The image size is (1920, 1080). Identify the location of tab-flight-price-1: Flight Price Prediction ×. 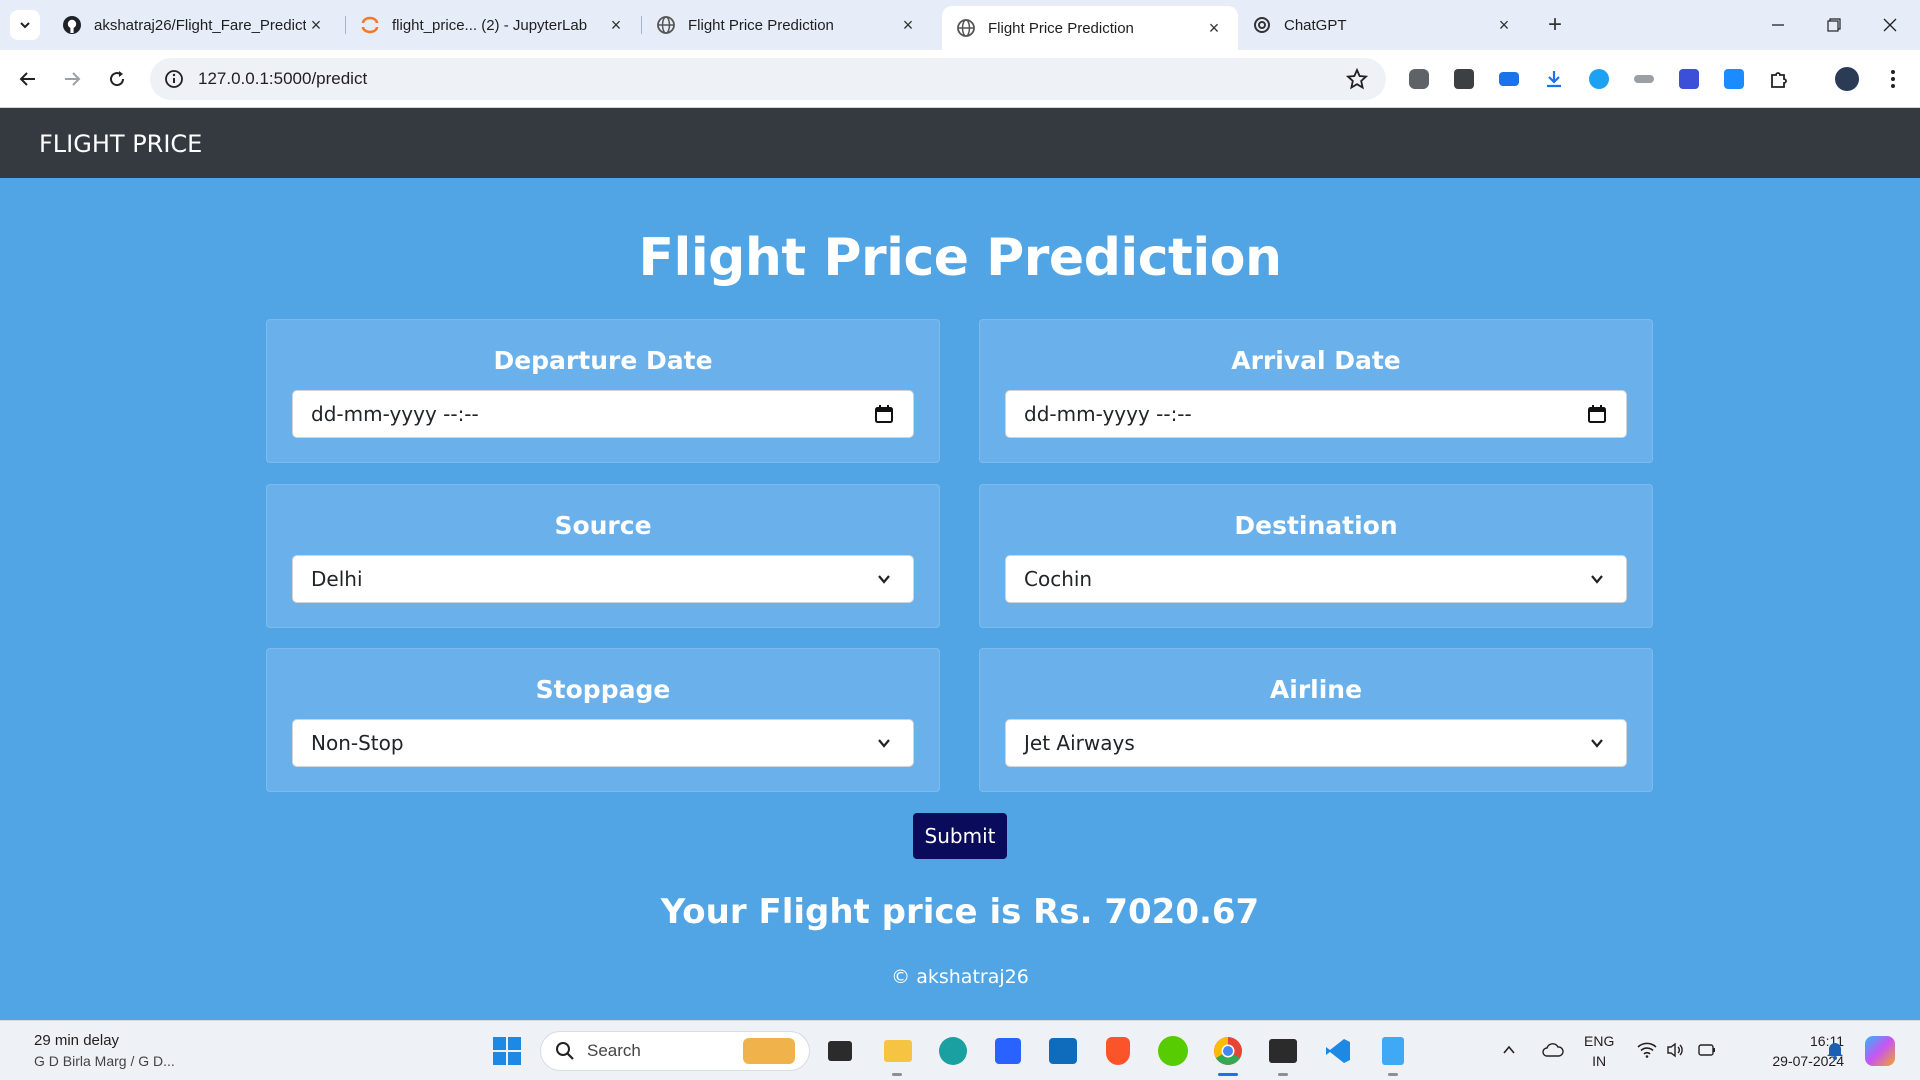
(787, 25).